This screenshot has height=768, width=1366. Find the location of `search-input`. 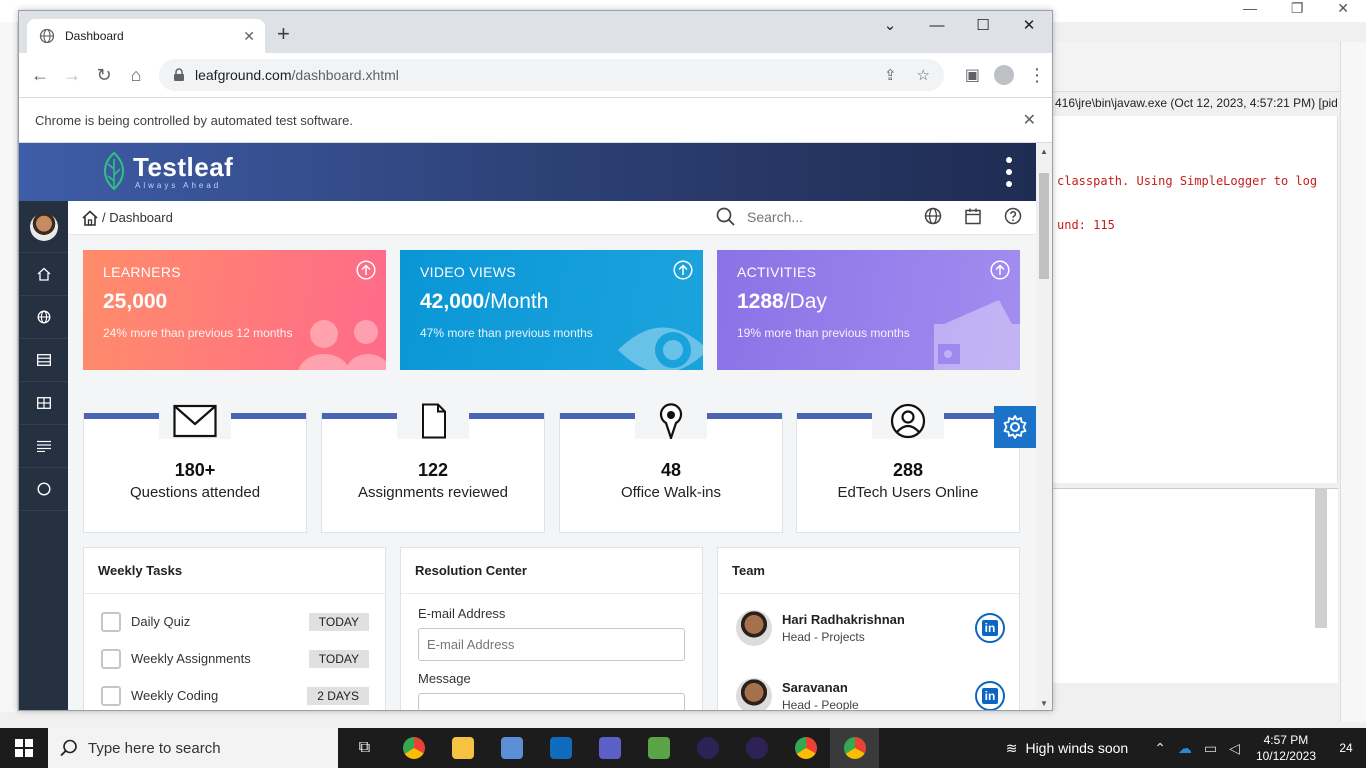

search-input is located at coordinates (822, 216).